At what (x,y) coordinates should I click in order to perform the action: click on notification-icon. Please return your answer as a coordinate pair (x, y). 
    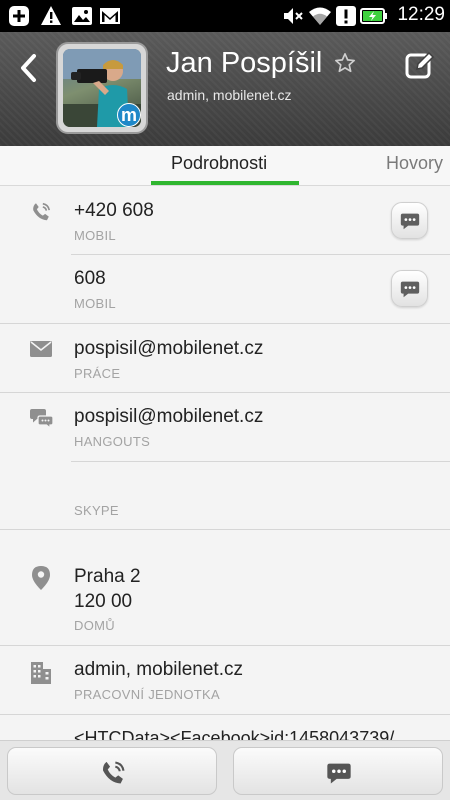
    Looking at the image, I should click on (346, 18).